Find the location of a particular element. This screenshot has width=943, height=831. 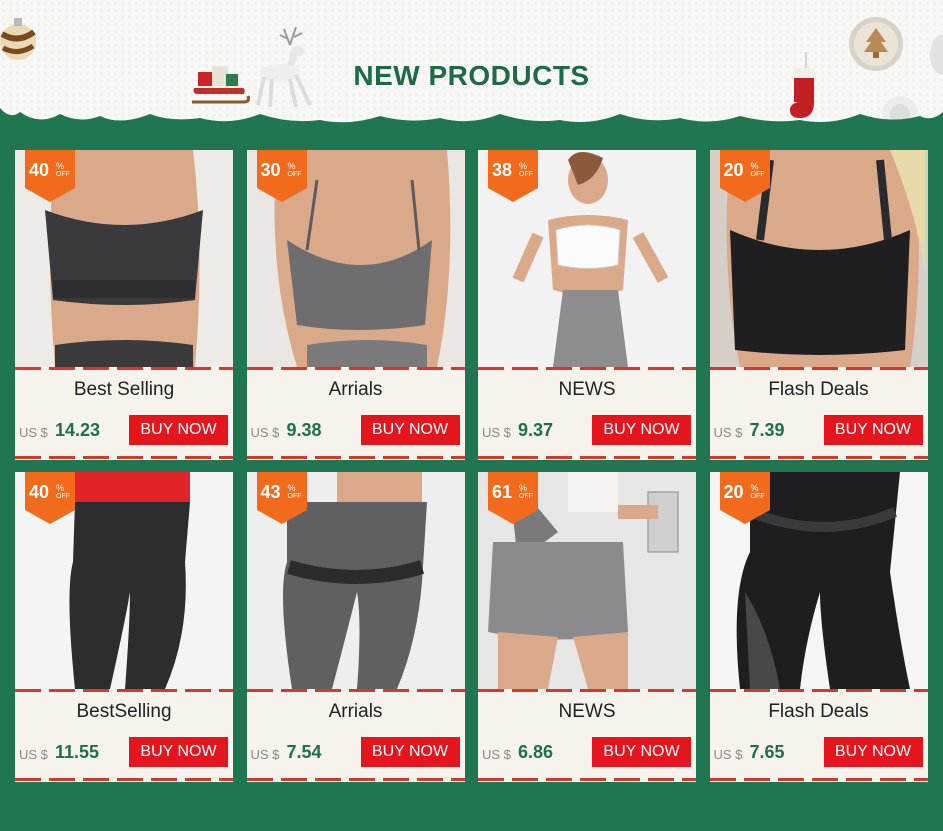

product-image-grey-sports-bra: 40 % OFF is located at coordinates (124, 258).